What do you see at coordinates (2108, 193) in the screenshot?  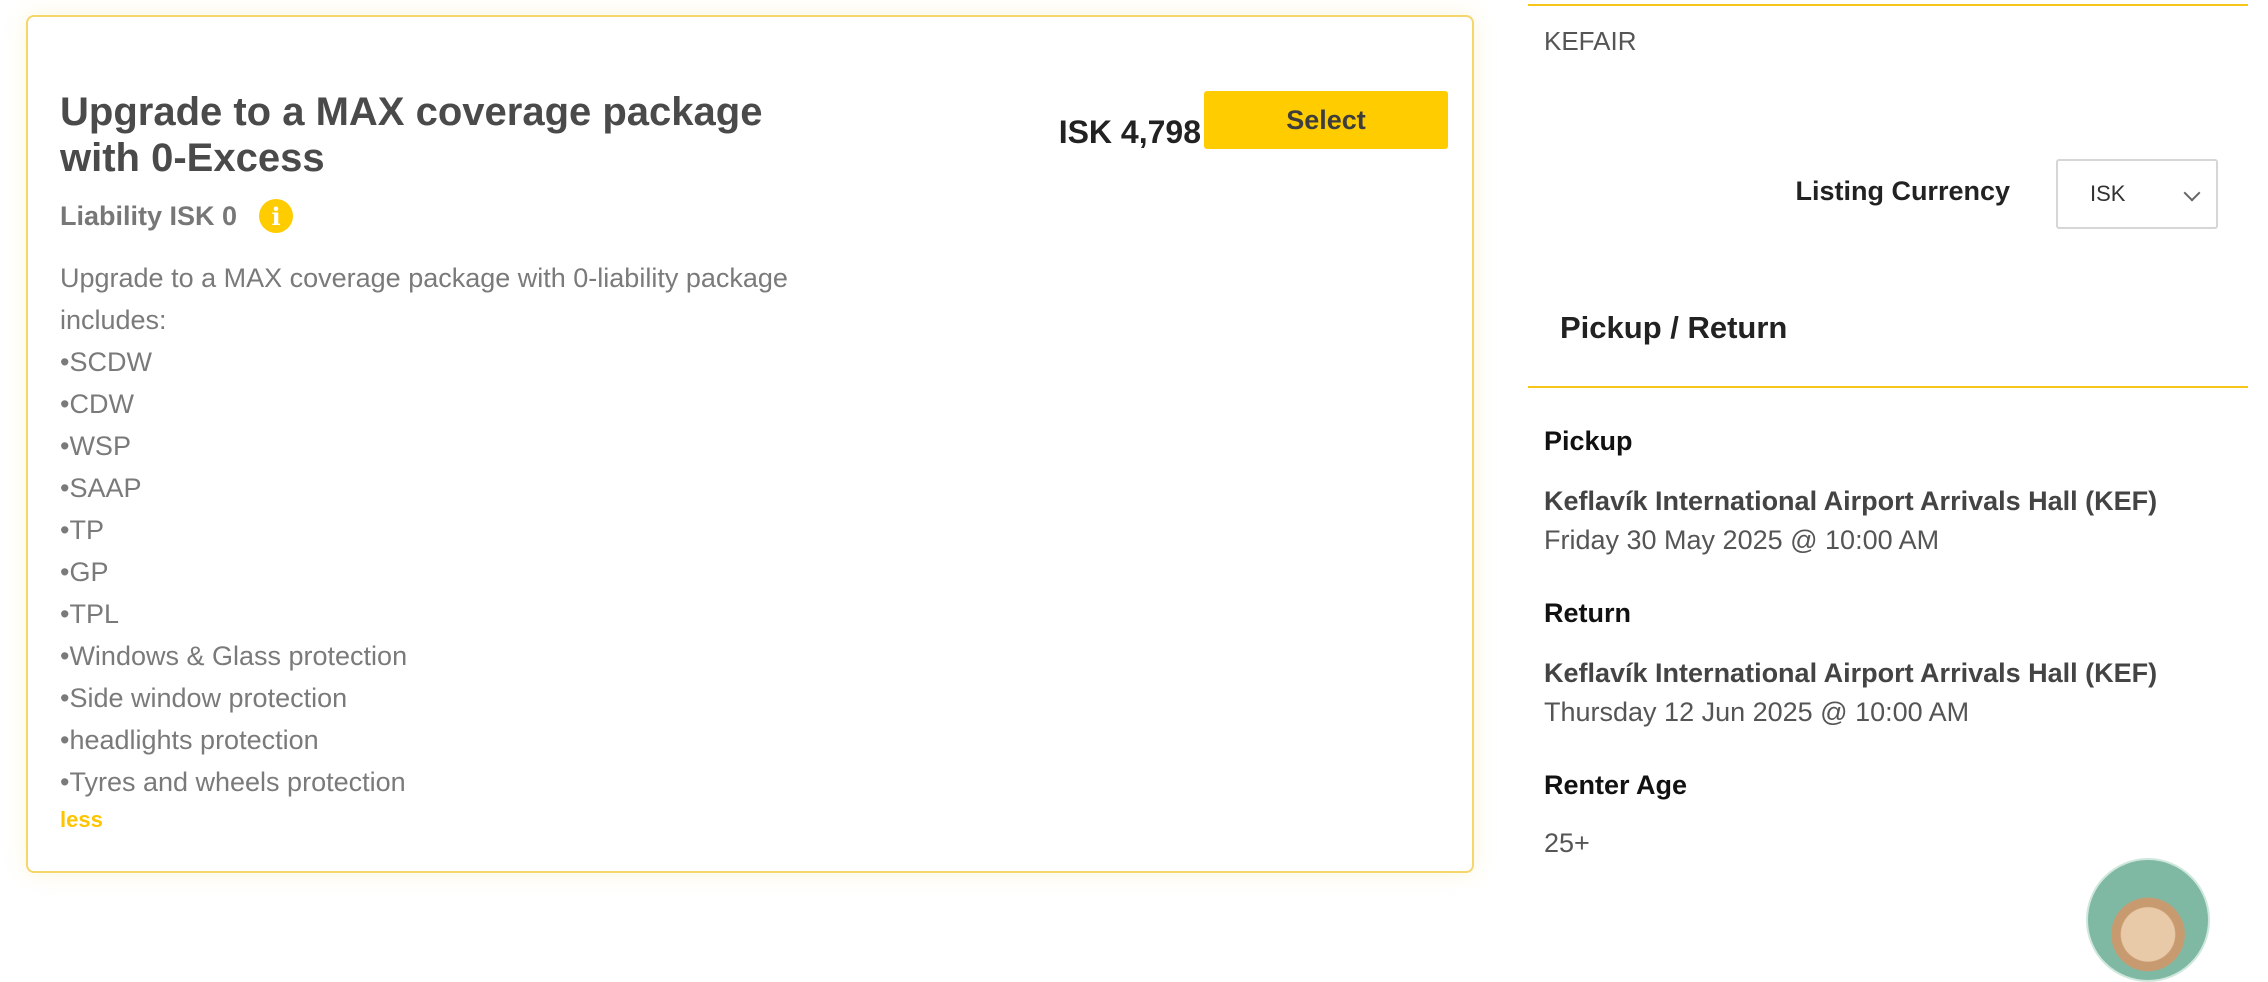 I see `currency-value: ISK` at bounding box center [2108, 193].